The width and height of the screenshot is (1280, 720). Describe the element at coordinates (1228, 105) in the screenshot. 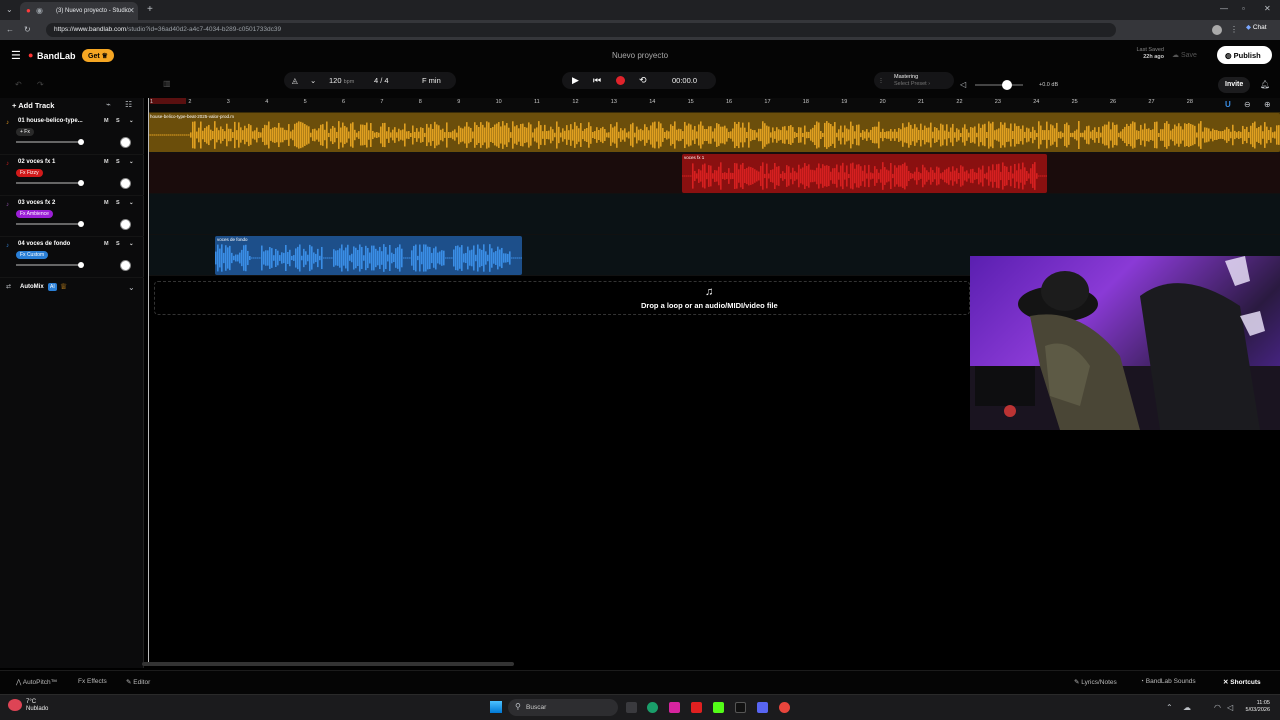

I see `snap-magnet-icon: U` at that location.